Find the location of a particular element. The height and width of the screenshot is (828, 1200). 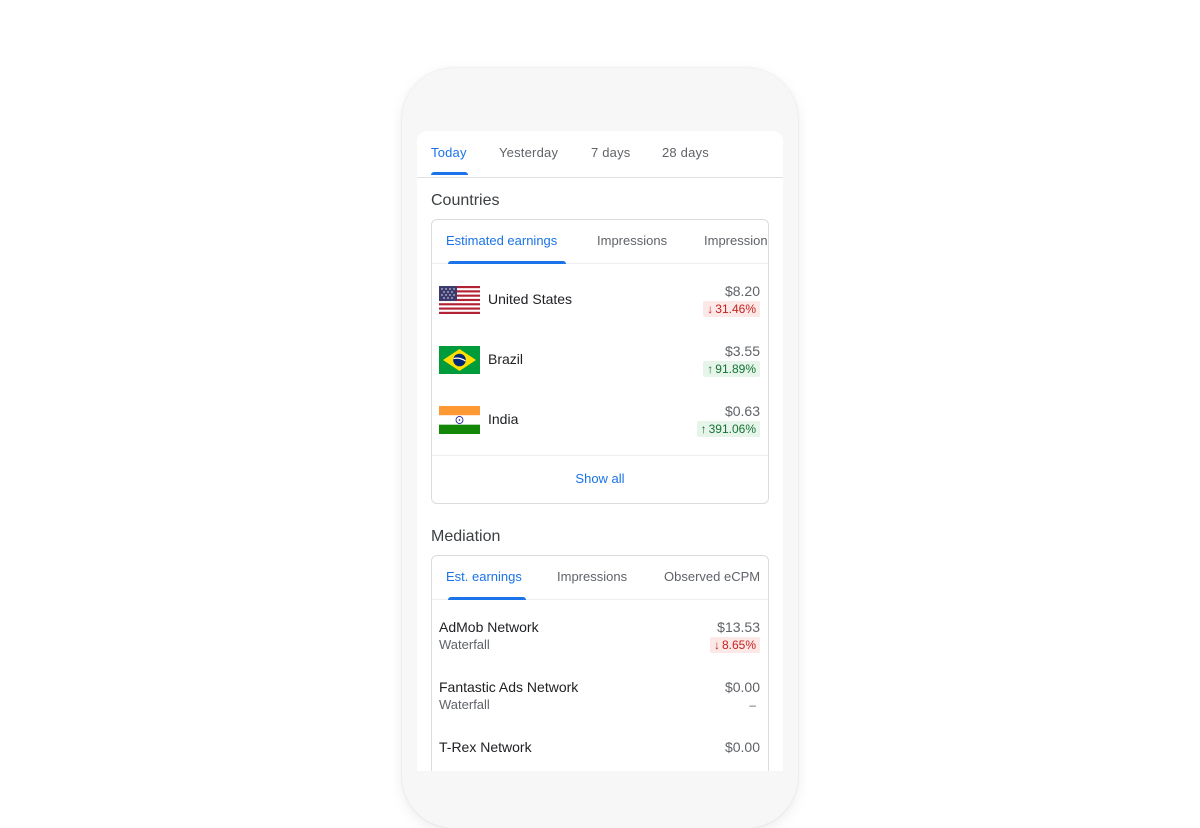

change-value: 31.46% is located at coordinates (735, 309).